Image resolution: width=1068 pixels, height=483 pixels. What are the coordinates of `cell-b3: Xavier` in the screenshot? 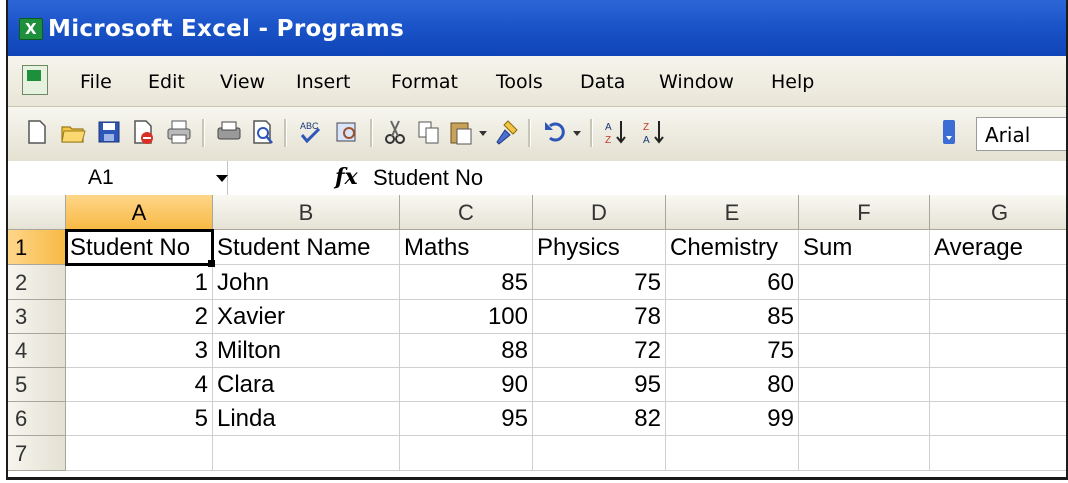 It's located at (306, 317).